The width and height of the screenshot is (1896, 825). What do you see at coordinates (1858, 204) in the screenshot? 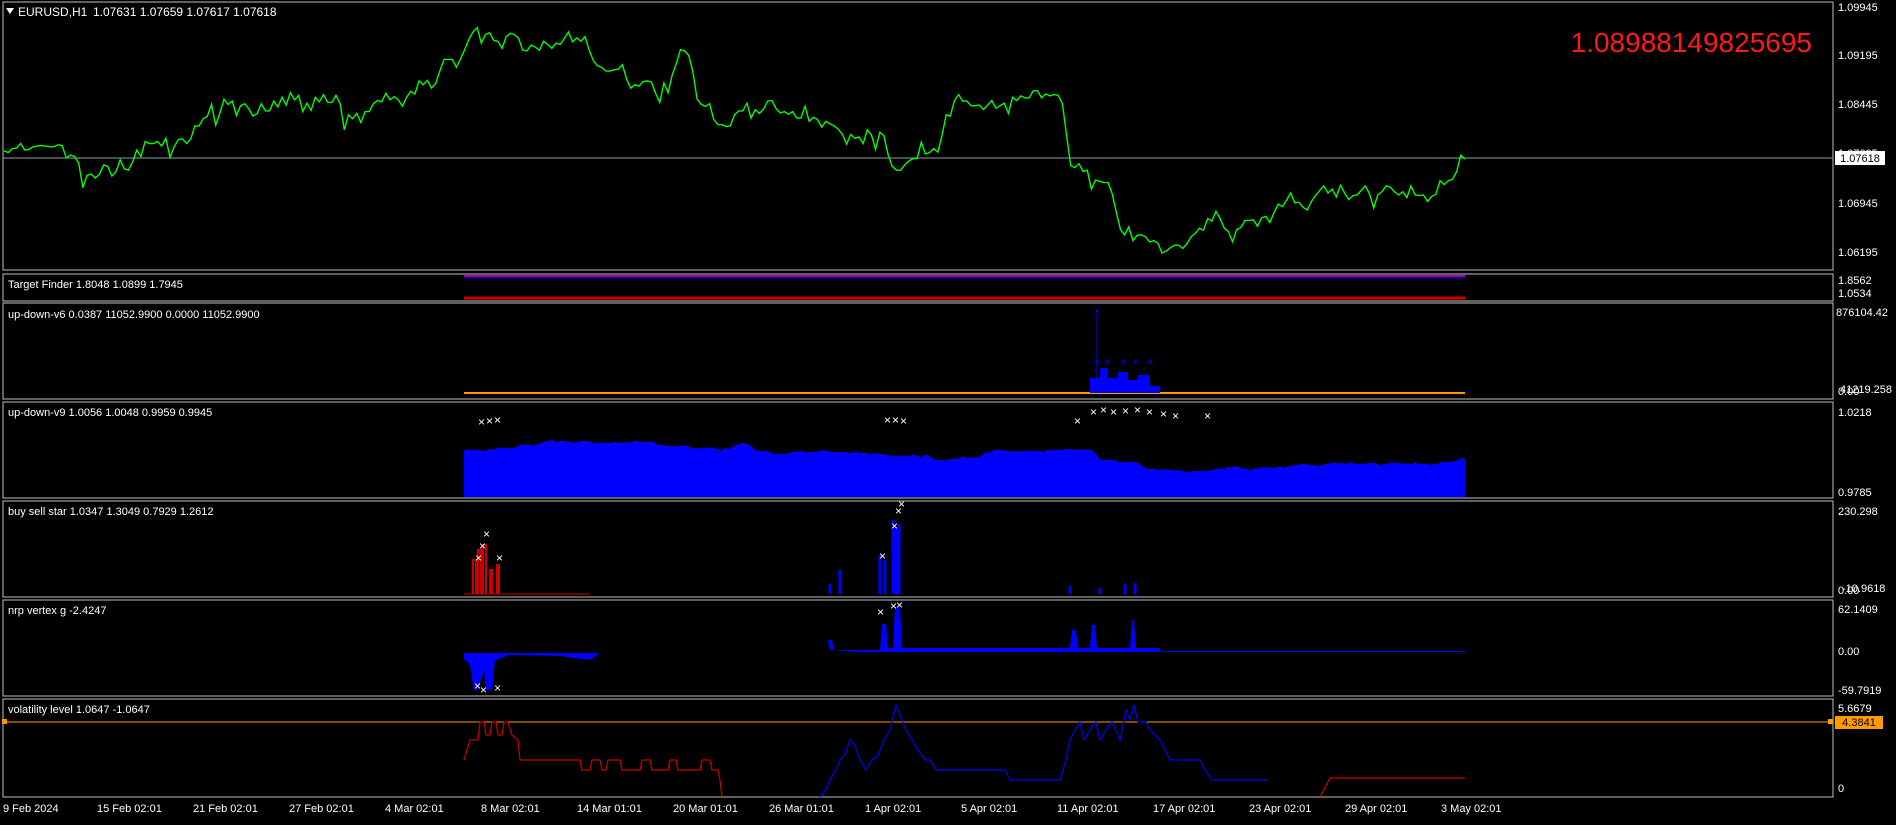
I see `price-tick: 1.06945` at bounding box center [1858, 204].